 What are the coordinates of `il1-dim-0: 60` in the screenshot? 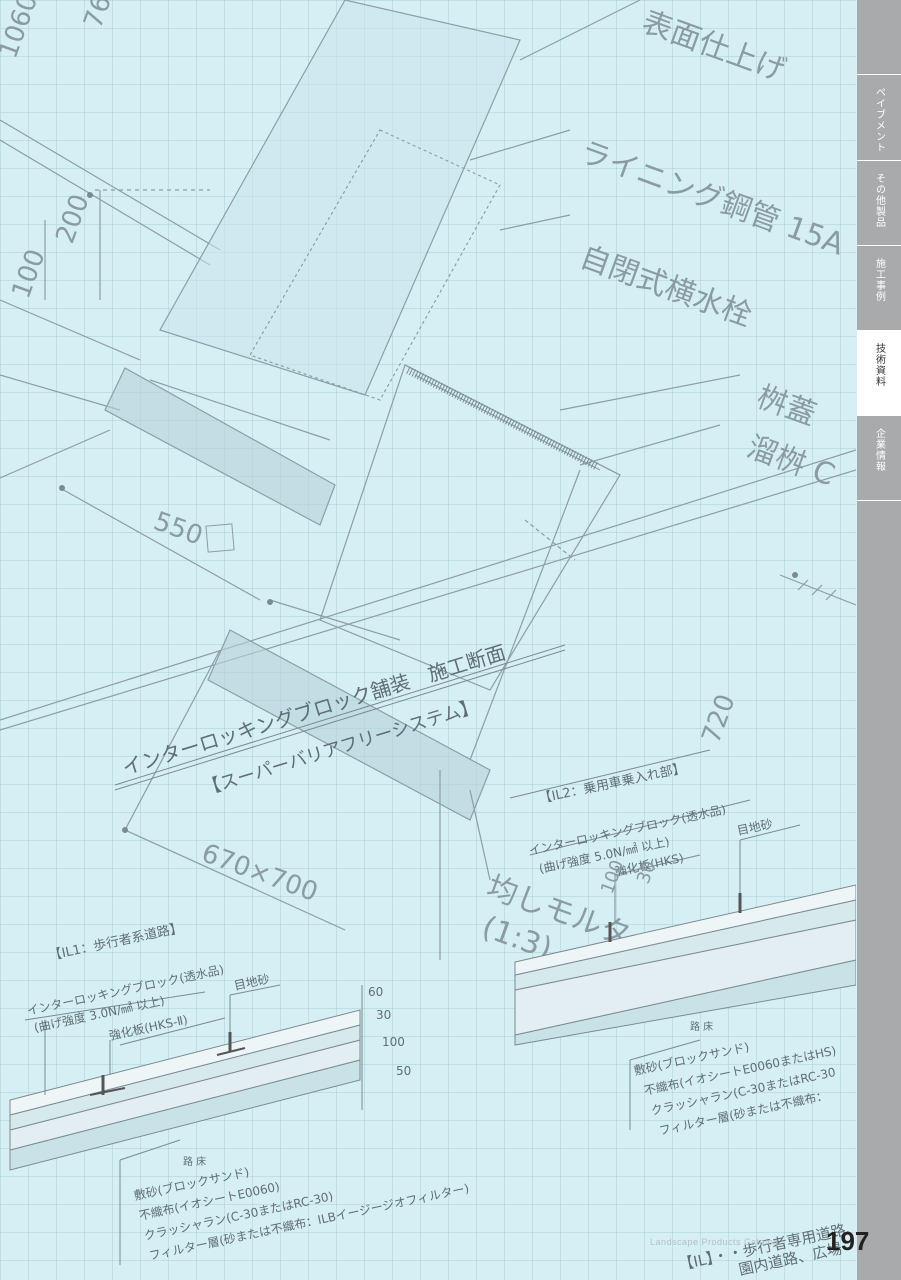 It's located at (375, 992).